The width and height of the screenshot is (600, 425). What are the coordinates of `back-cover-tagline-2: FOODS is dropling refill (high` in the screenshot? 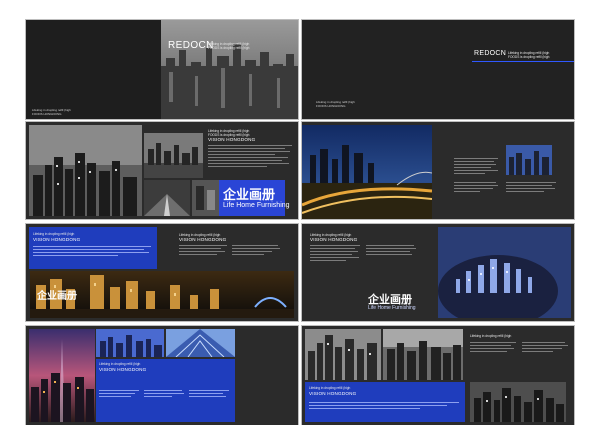 It's located at (529, 57).